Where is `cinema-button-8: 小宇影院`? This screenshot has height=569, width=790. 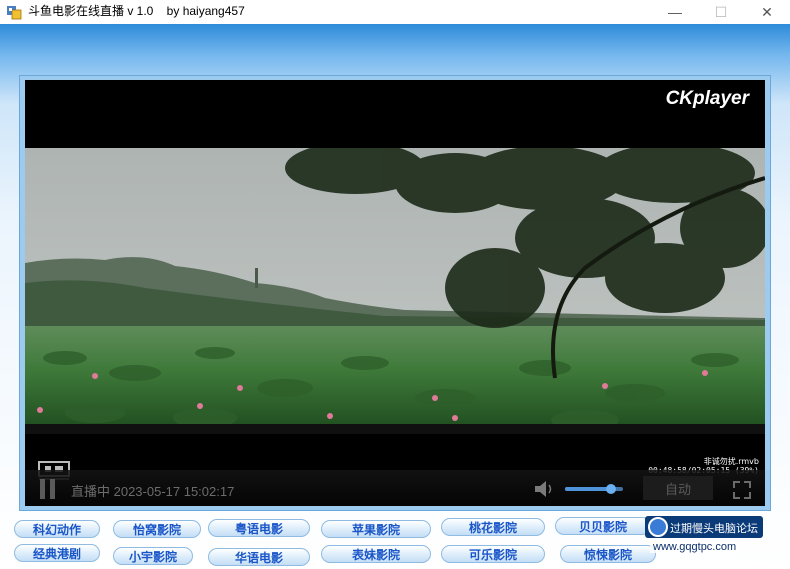
cinema-button-8: 小宇影院 is located at coordinates (153, 556).